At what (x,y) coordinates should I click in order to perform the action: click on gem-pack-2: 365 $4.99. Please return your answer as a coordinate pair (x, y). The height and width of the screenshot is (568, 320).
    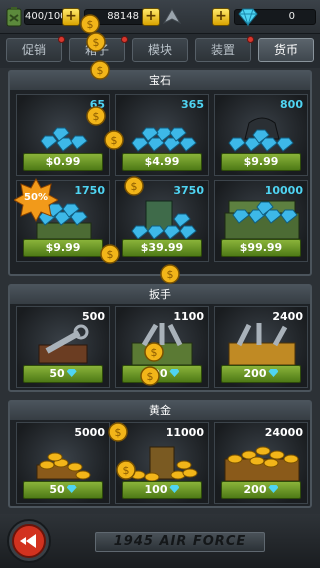
    Looking at the image, I should click on (162, 135).